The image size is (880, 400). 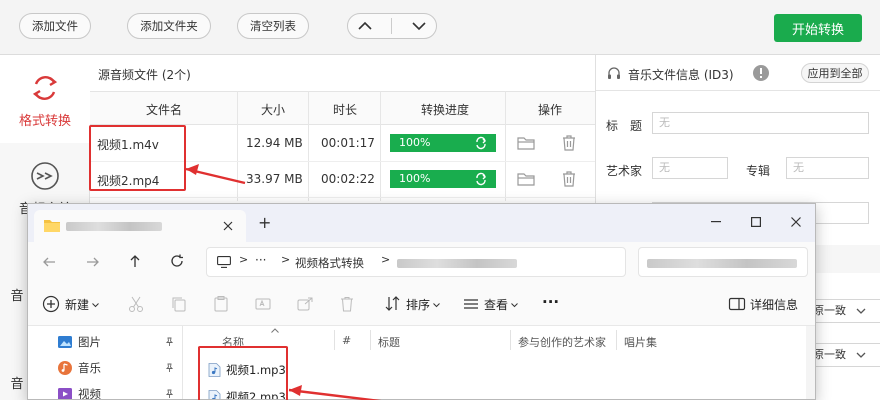 I want to click on annotation-arrows, so click(x=283, y=282).